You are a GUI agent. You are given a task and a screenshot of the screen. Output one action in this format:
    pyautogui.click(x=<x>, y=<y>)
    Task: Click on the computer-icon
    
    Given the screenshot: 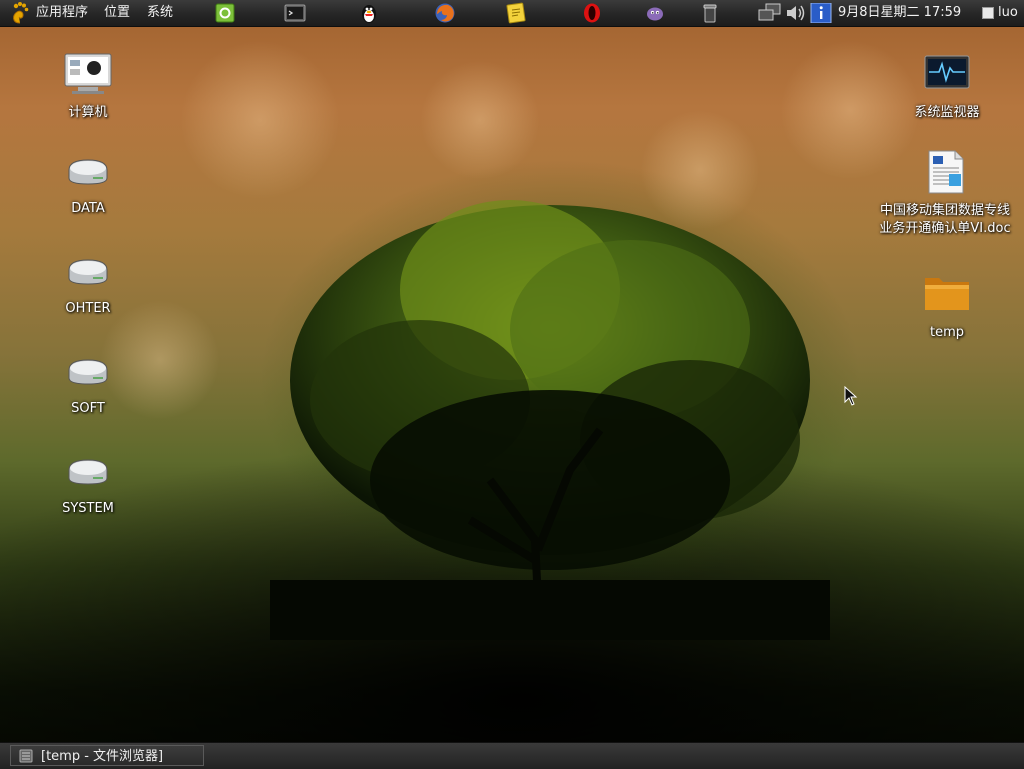 What is the action you would take?
    pyautogui.click(x=88, y=73)
    